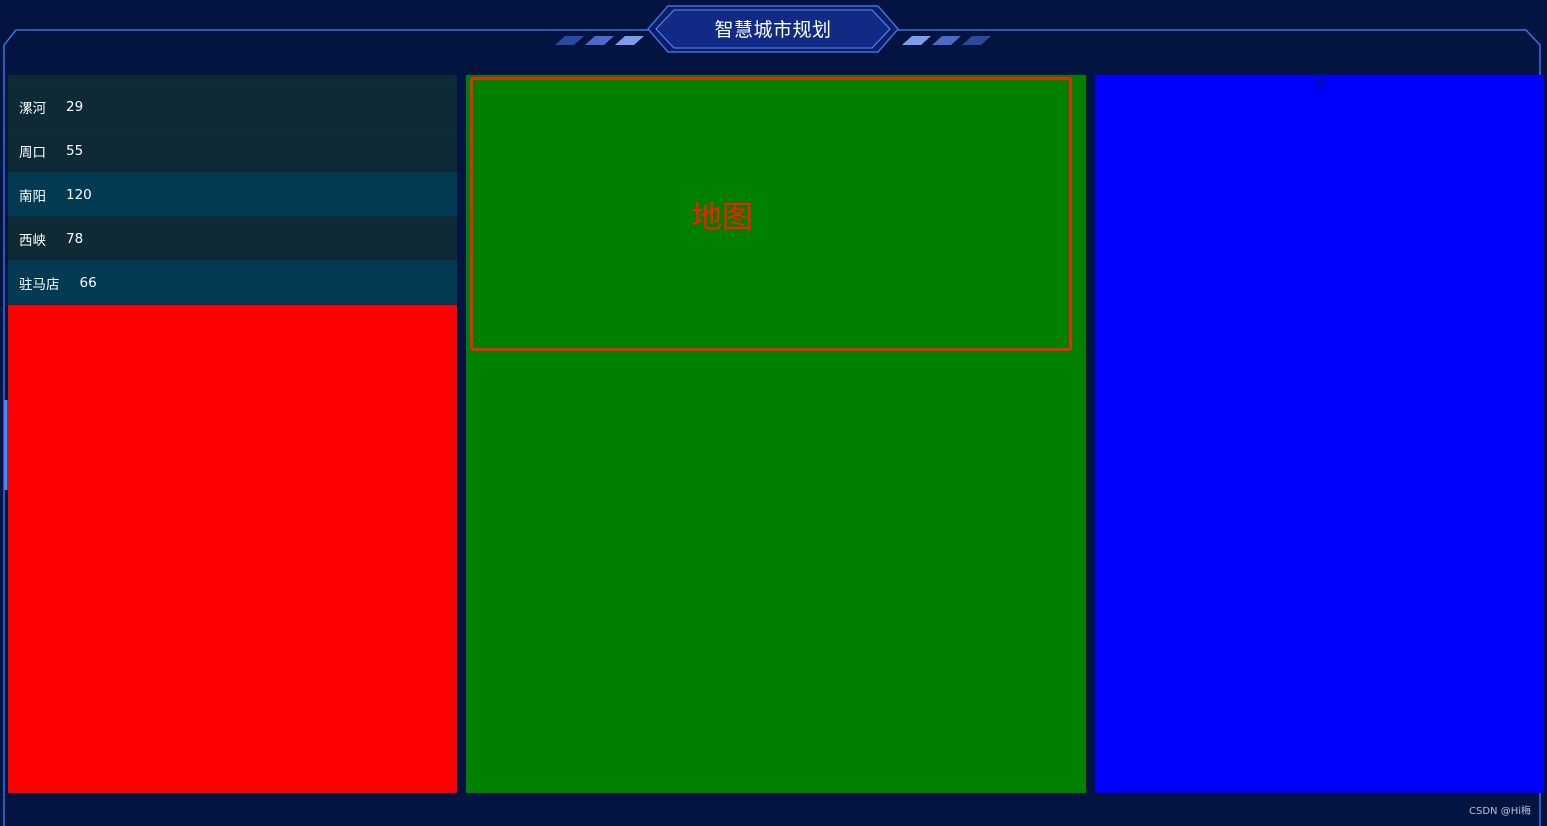 Image resolution: width=1547 pixels, height=826 pixels. Describe the element at coordinates (79, 194) in the screenshot. I see `list-item-value: 120` at that location.